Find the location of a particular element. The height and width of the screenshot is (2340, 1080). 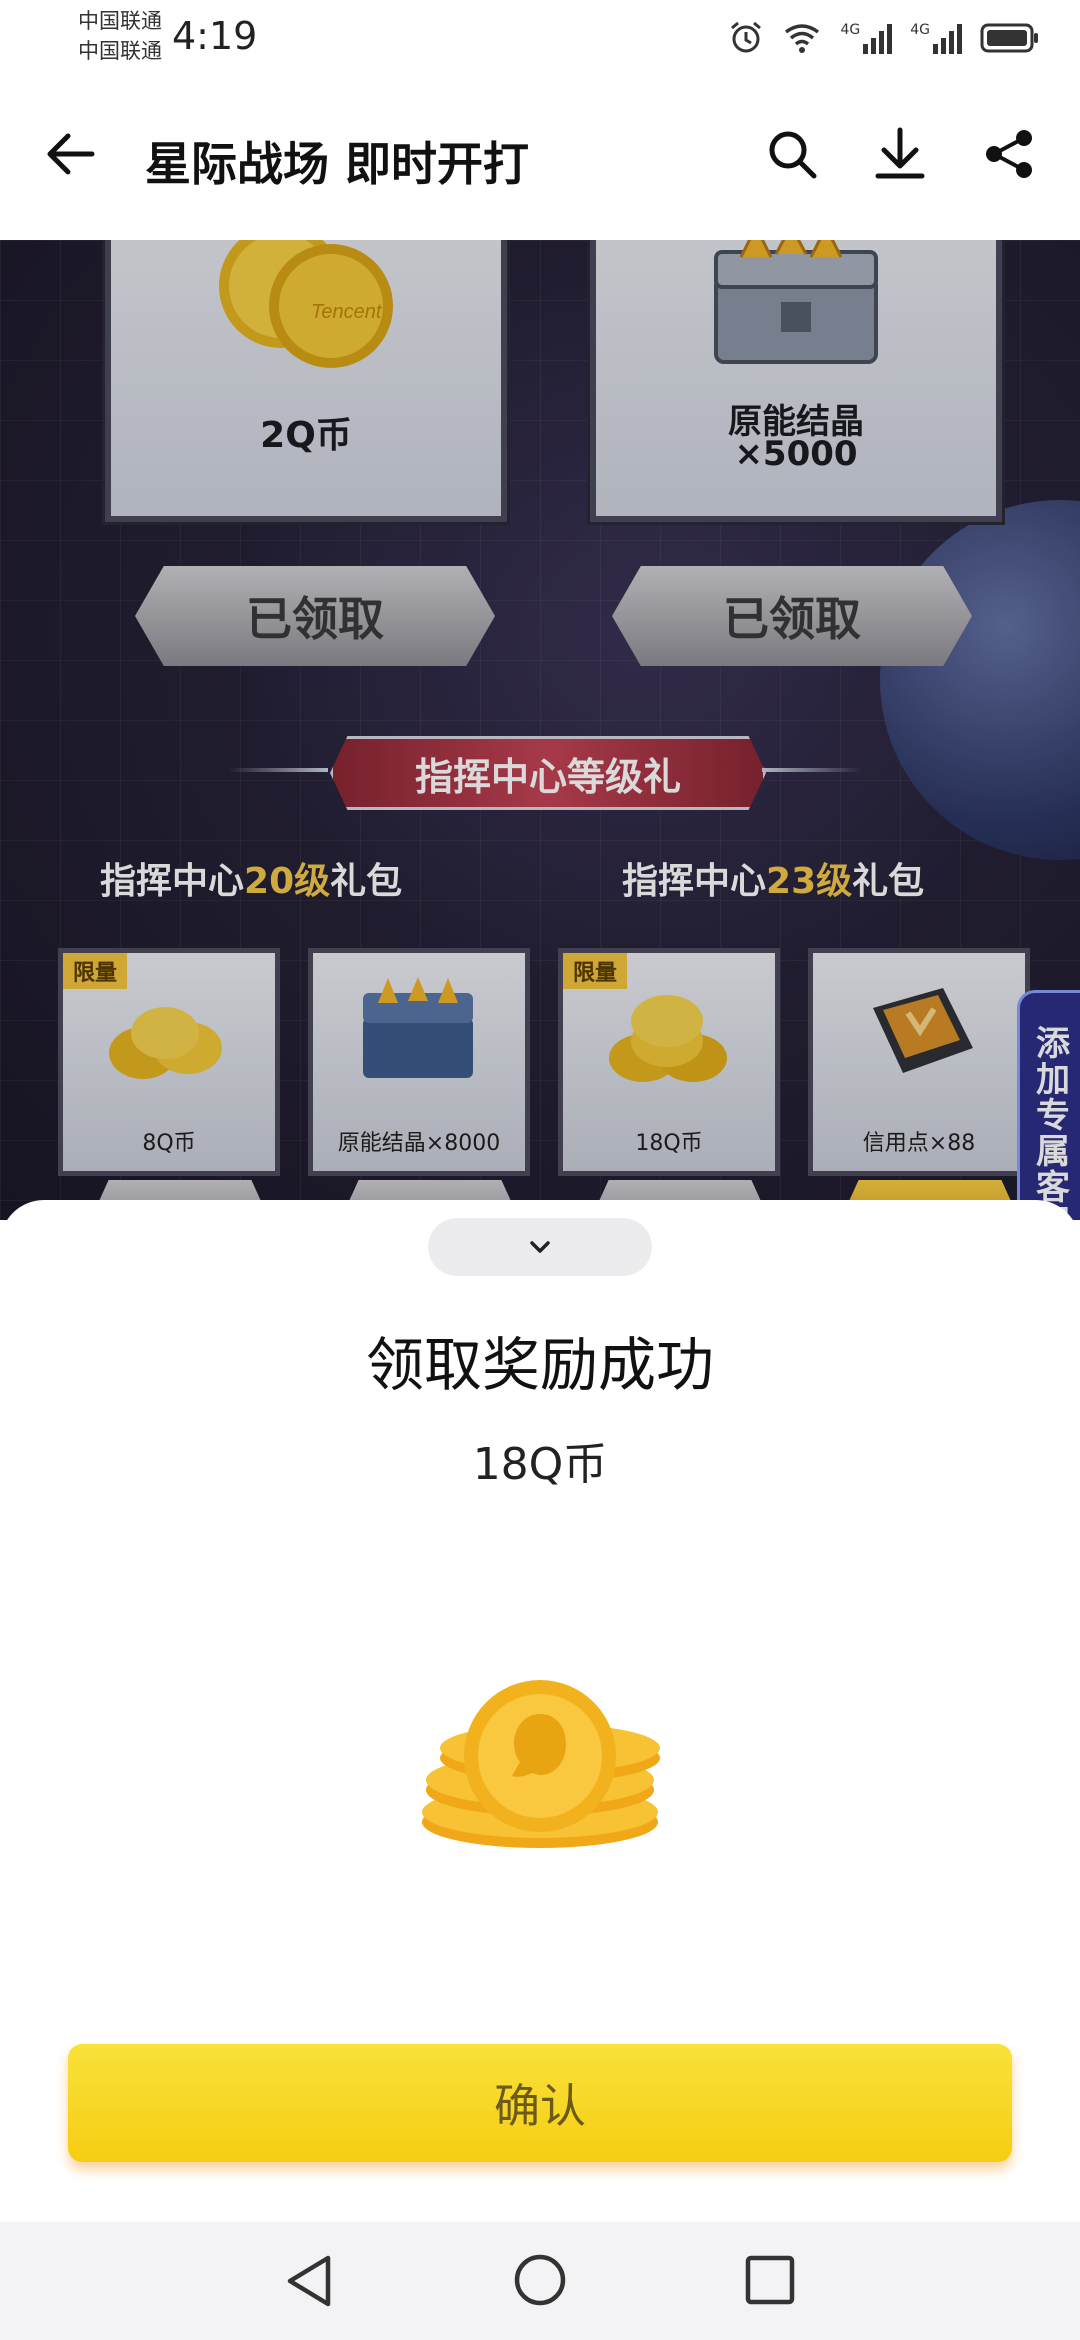

status-icons: 4G 4G is located at coordinates (884, 38).